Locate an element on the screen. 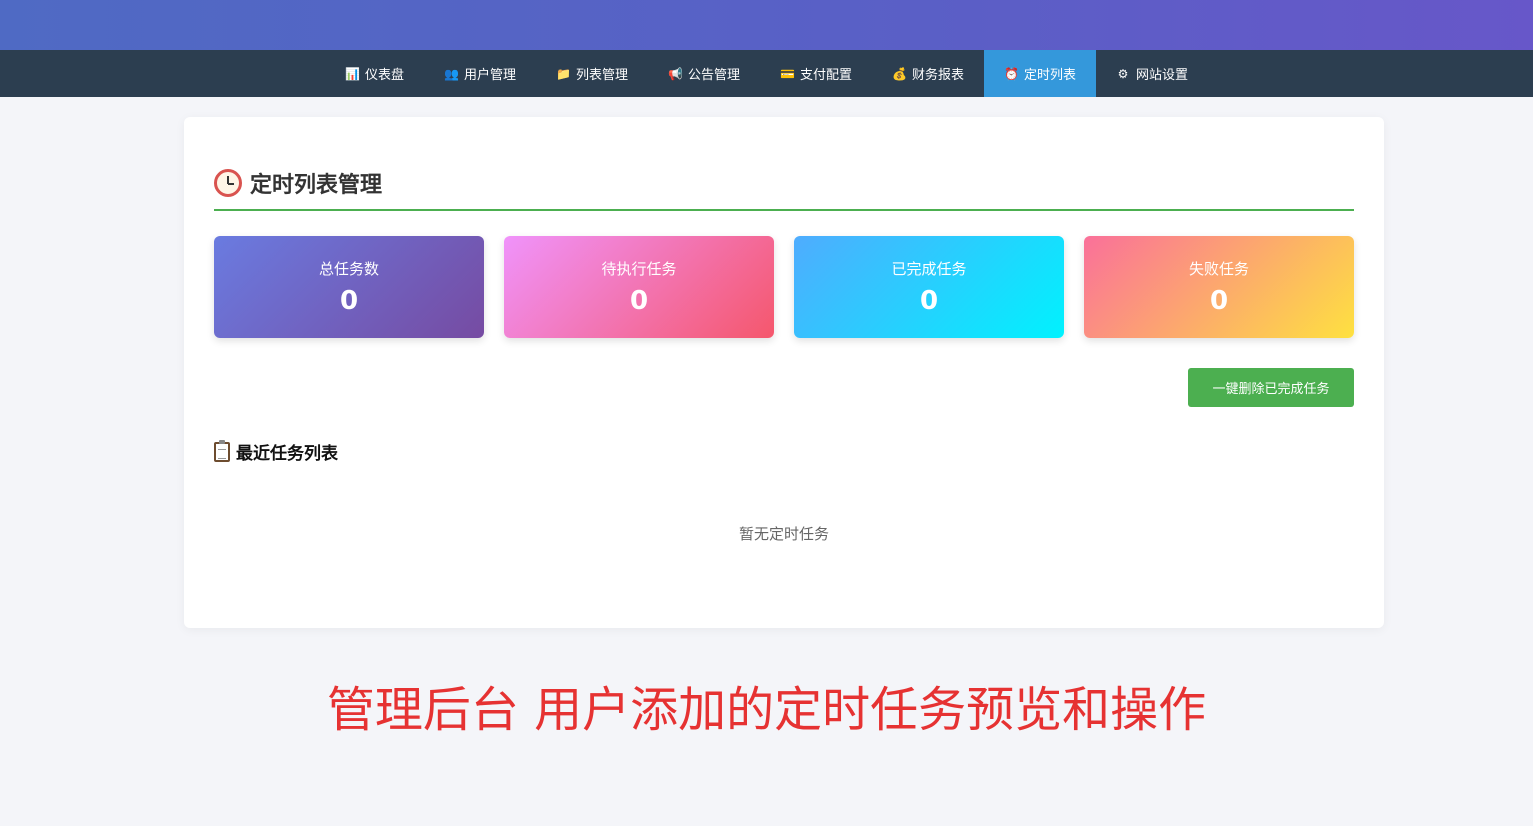  nav-item-label: 公告管理 is located at coordinates (713, 75).